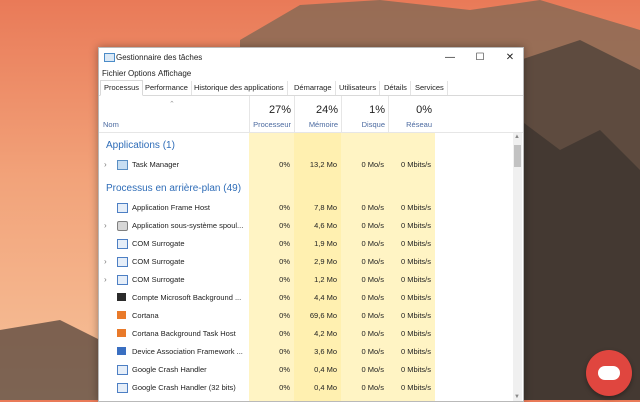 The image size is (640, 402). Describe the element at coordinates (325, 351) in the screenshot. I see `memory-value: 3,6 Mo` at that location.